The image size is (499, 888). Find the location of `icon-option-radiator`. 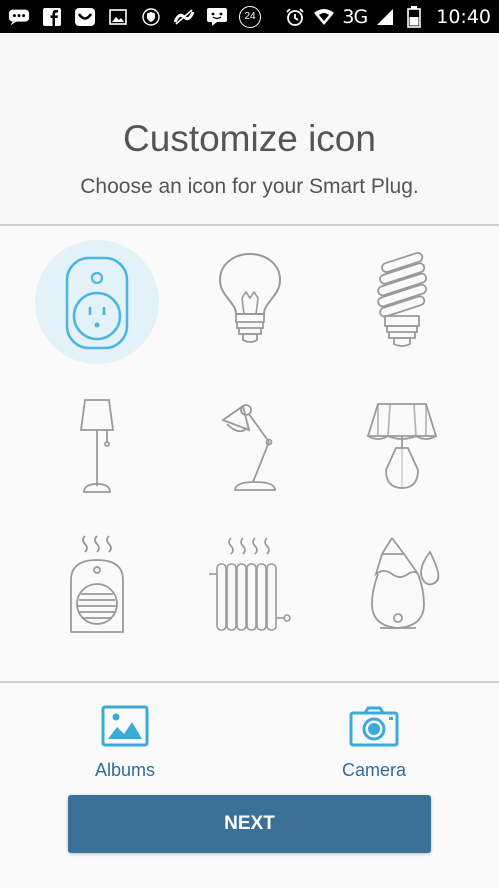

icon-option-radiator is located at coordinates (250, 586).